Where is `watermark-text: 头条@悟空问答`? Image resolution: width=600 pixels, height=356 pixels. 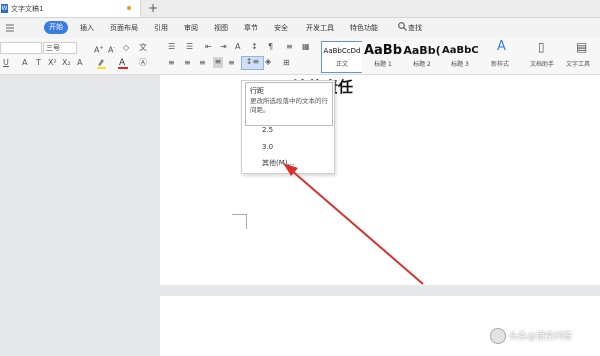
watermark-text: 头条@悟空问答 is located at coordinates (541, 337).